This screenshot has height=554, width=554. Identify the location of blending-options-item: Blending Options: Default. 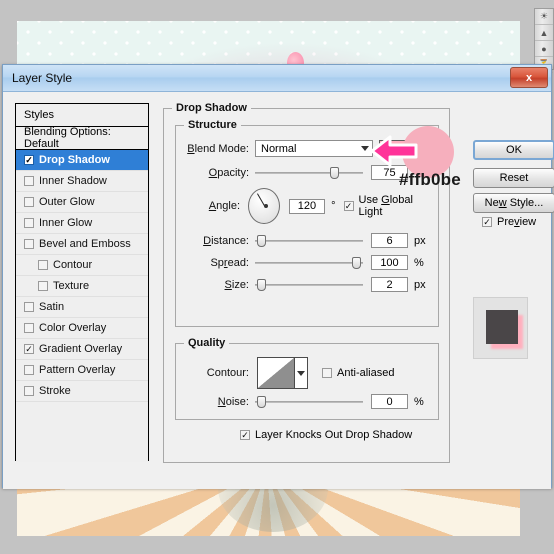
(82, 138).